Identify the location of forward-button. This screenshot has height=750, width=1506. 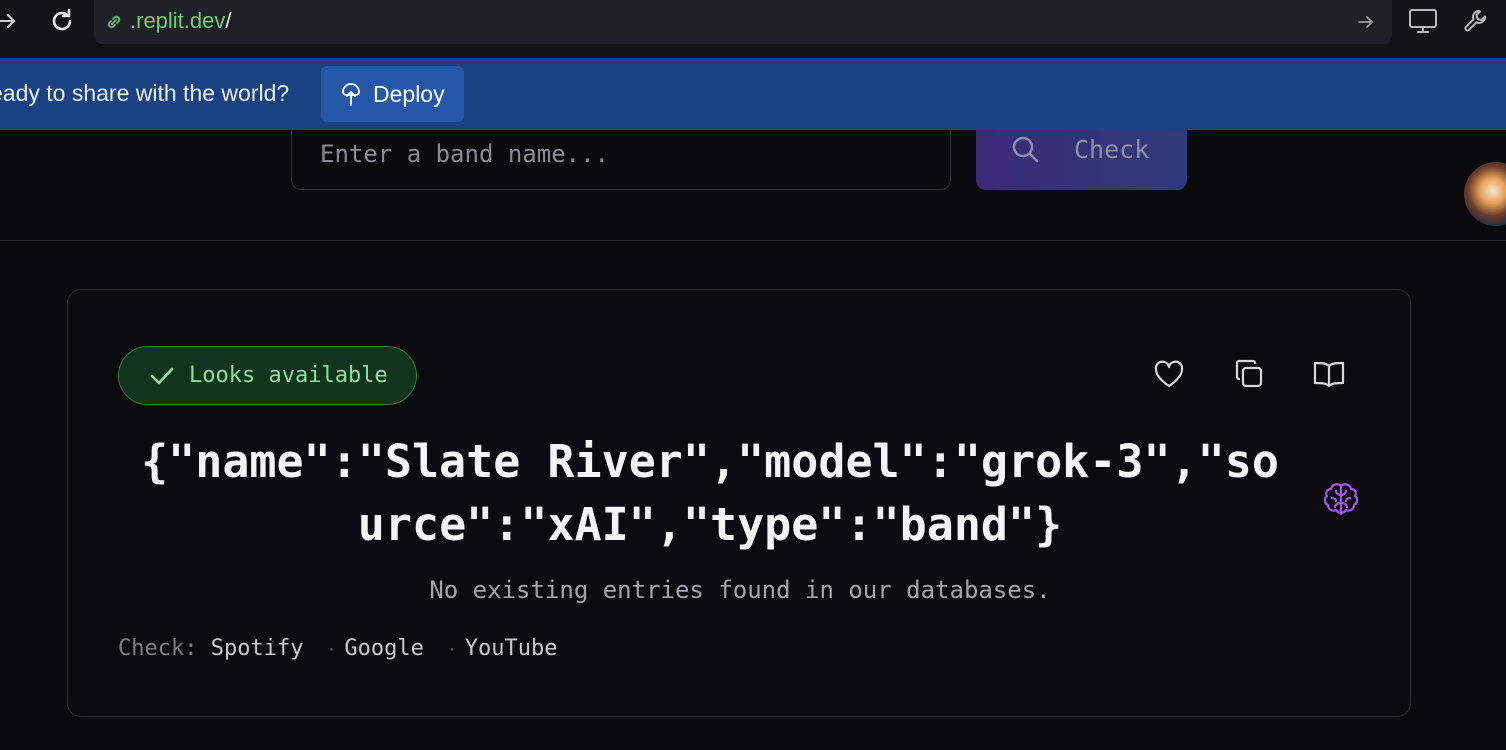
(11, 21).